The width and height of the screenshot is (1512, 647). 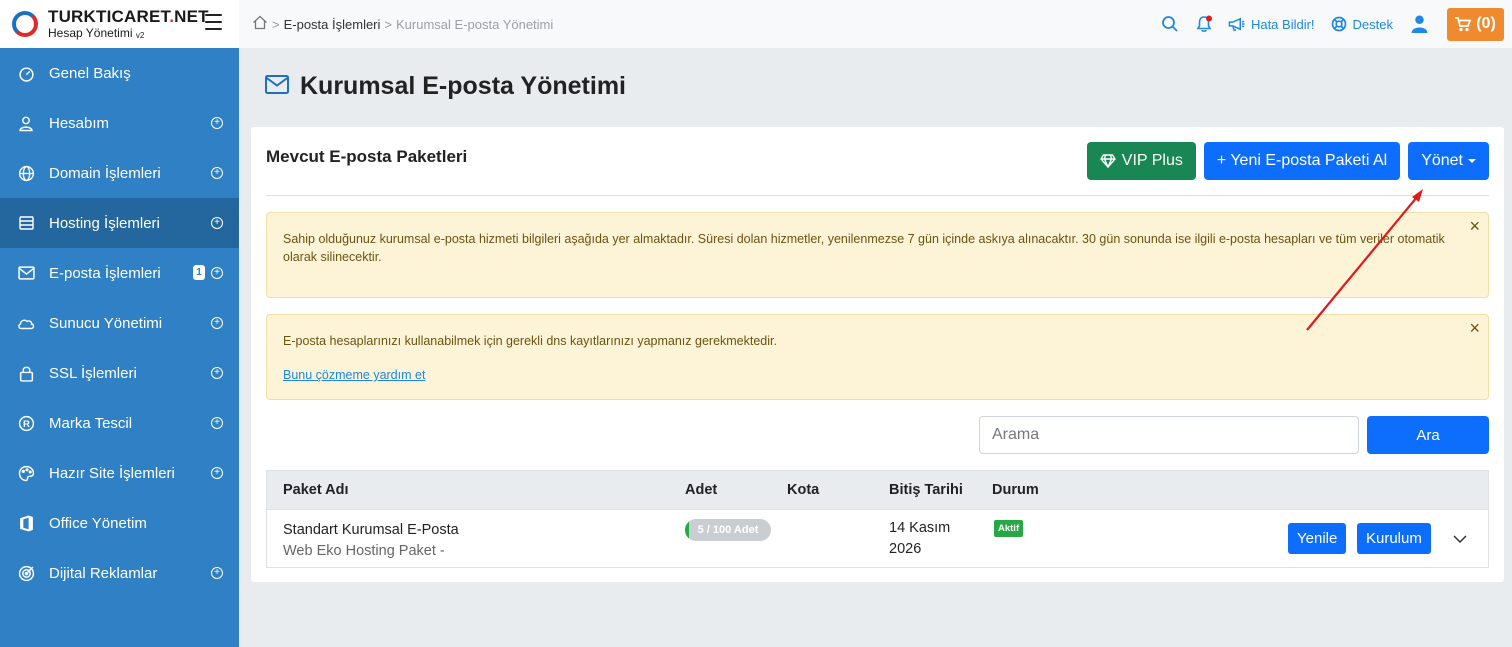 What do you see at coordinates (1317, 538) in the screenshot?
I see `renew-button: Yenile` at bounding box center [1317, 538].